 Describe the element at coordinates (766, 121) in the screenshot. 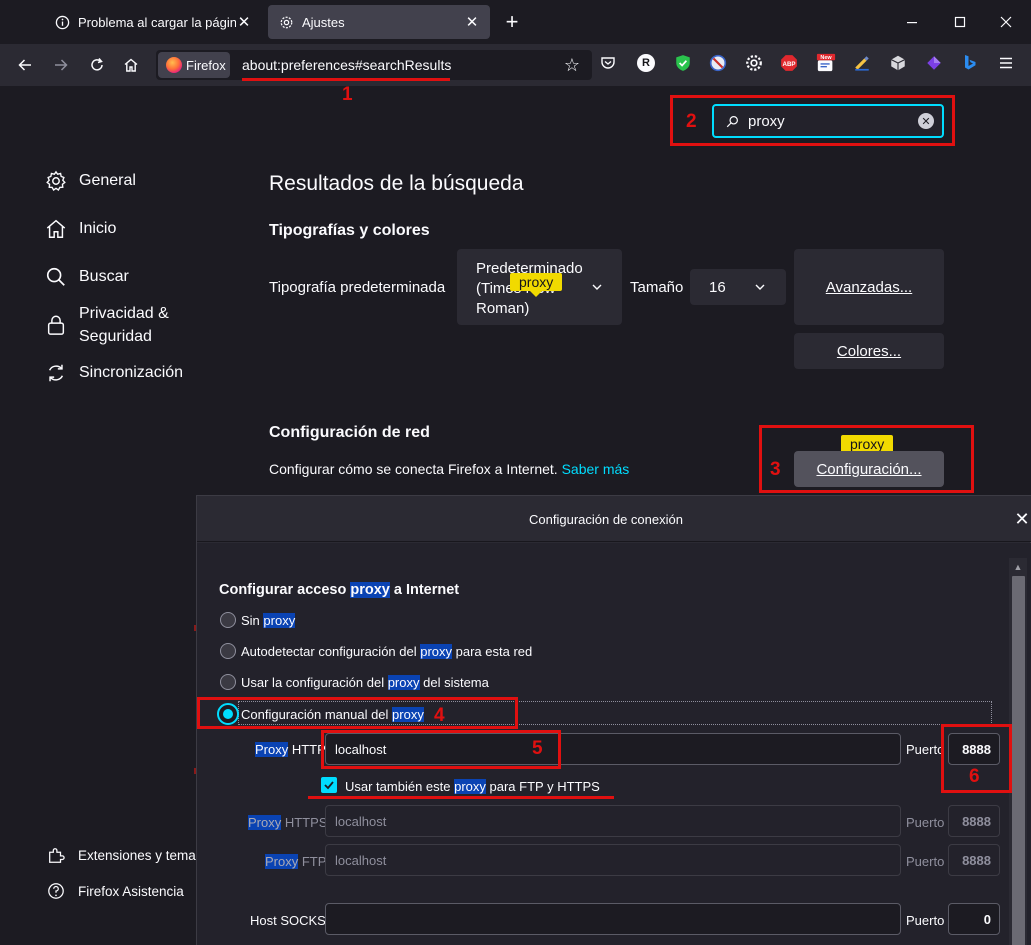

I see `search-value: proxy` at that location.